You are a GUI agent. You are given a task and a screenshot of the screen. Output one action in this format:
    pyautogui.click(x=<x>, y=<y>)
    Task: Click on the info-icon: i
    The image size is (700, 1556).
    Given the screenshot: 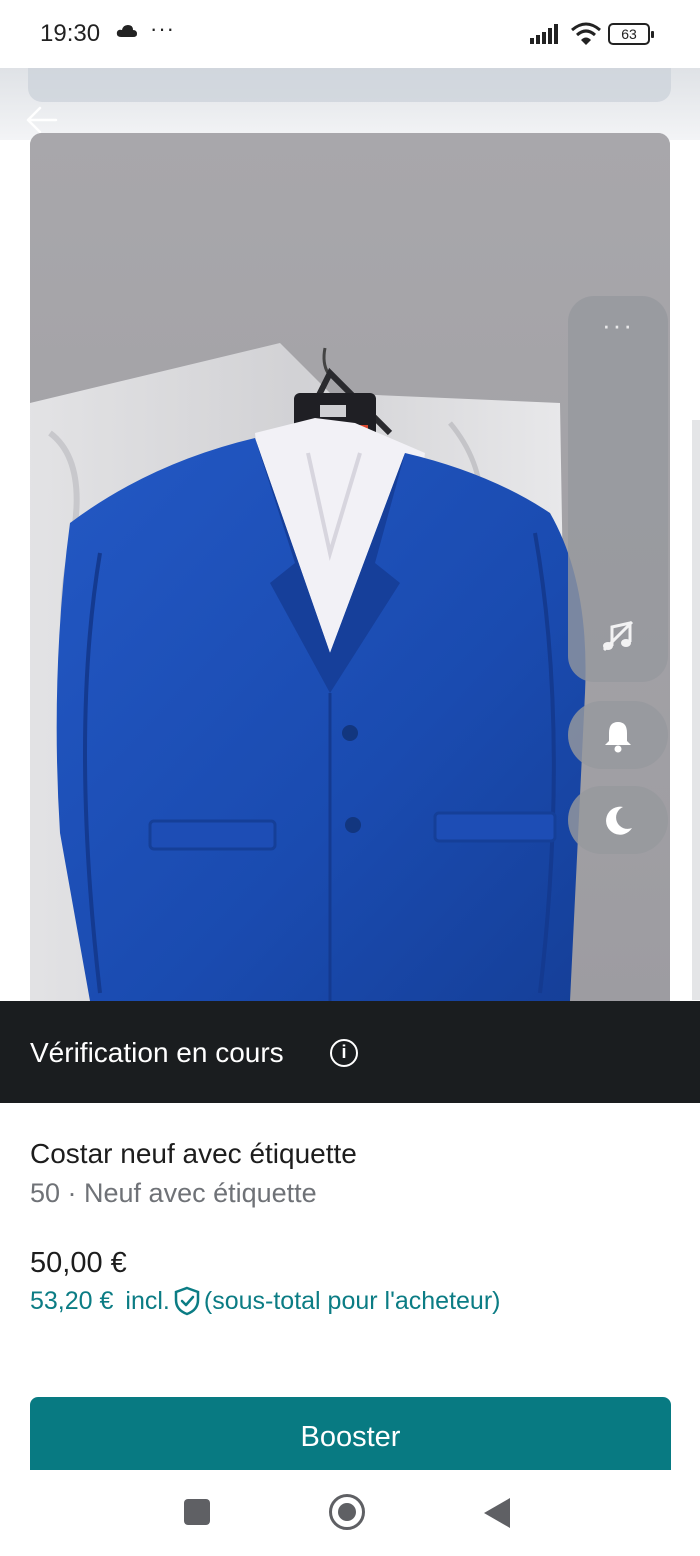 What is the action you would take?
    pyautogui.click(x=344, y=1053)
    